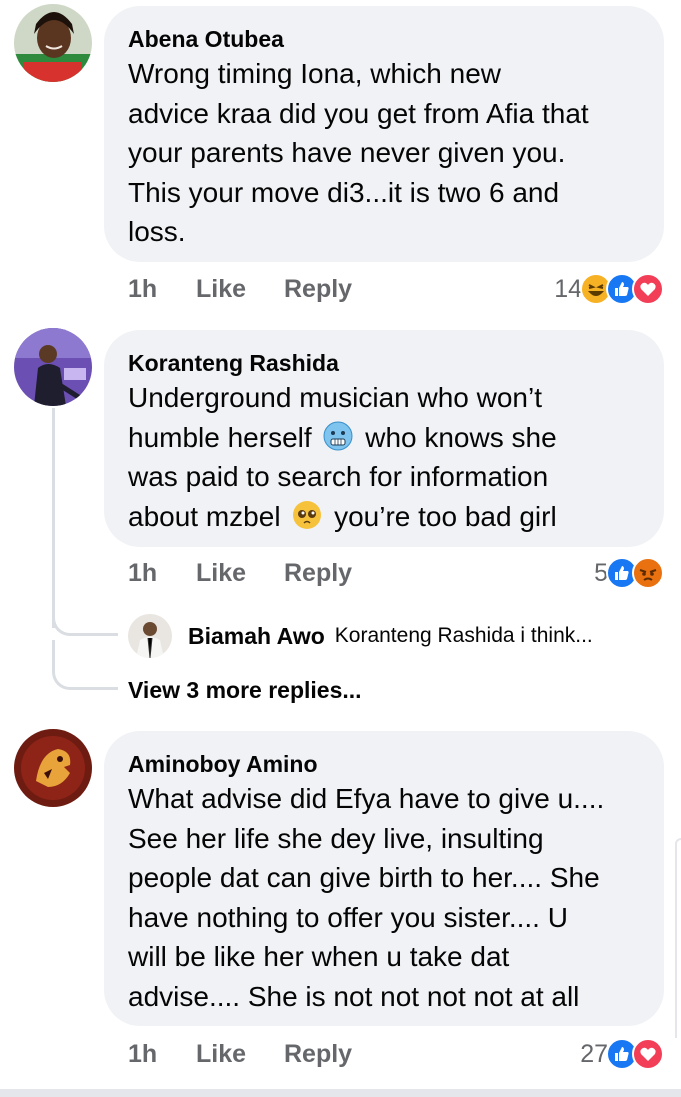 The width and height of the screenshot is (681, 1097). What do you see at coordinates (364, 877) in the screenshot?
I see `comment-text-line: people dat can give birth to her.... She` at bounding box center [364, 877].